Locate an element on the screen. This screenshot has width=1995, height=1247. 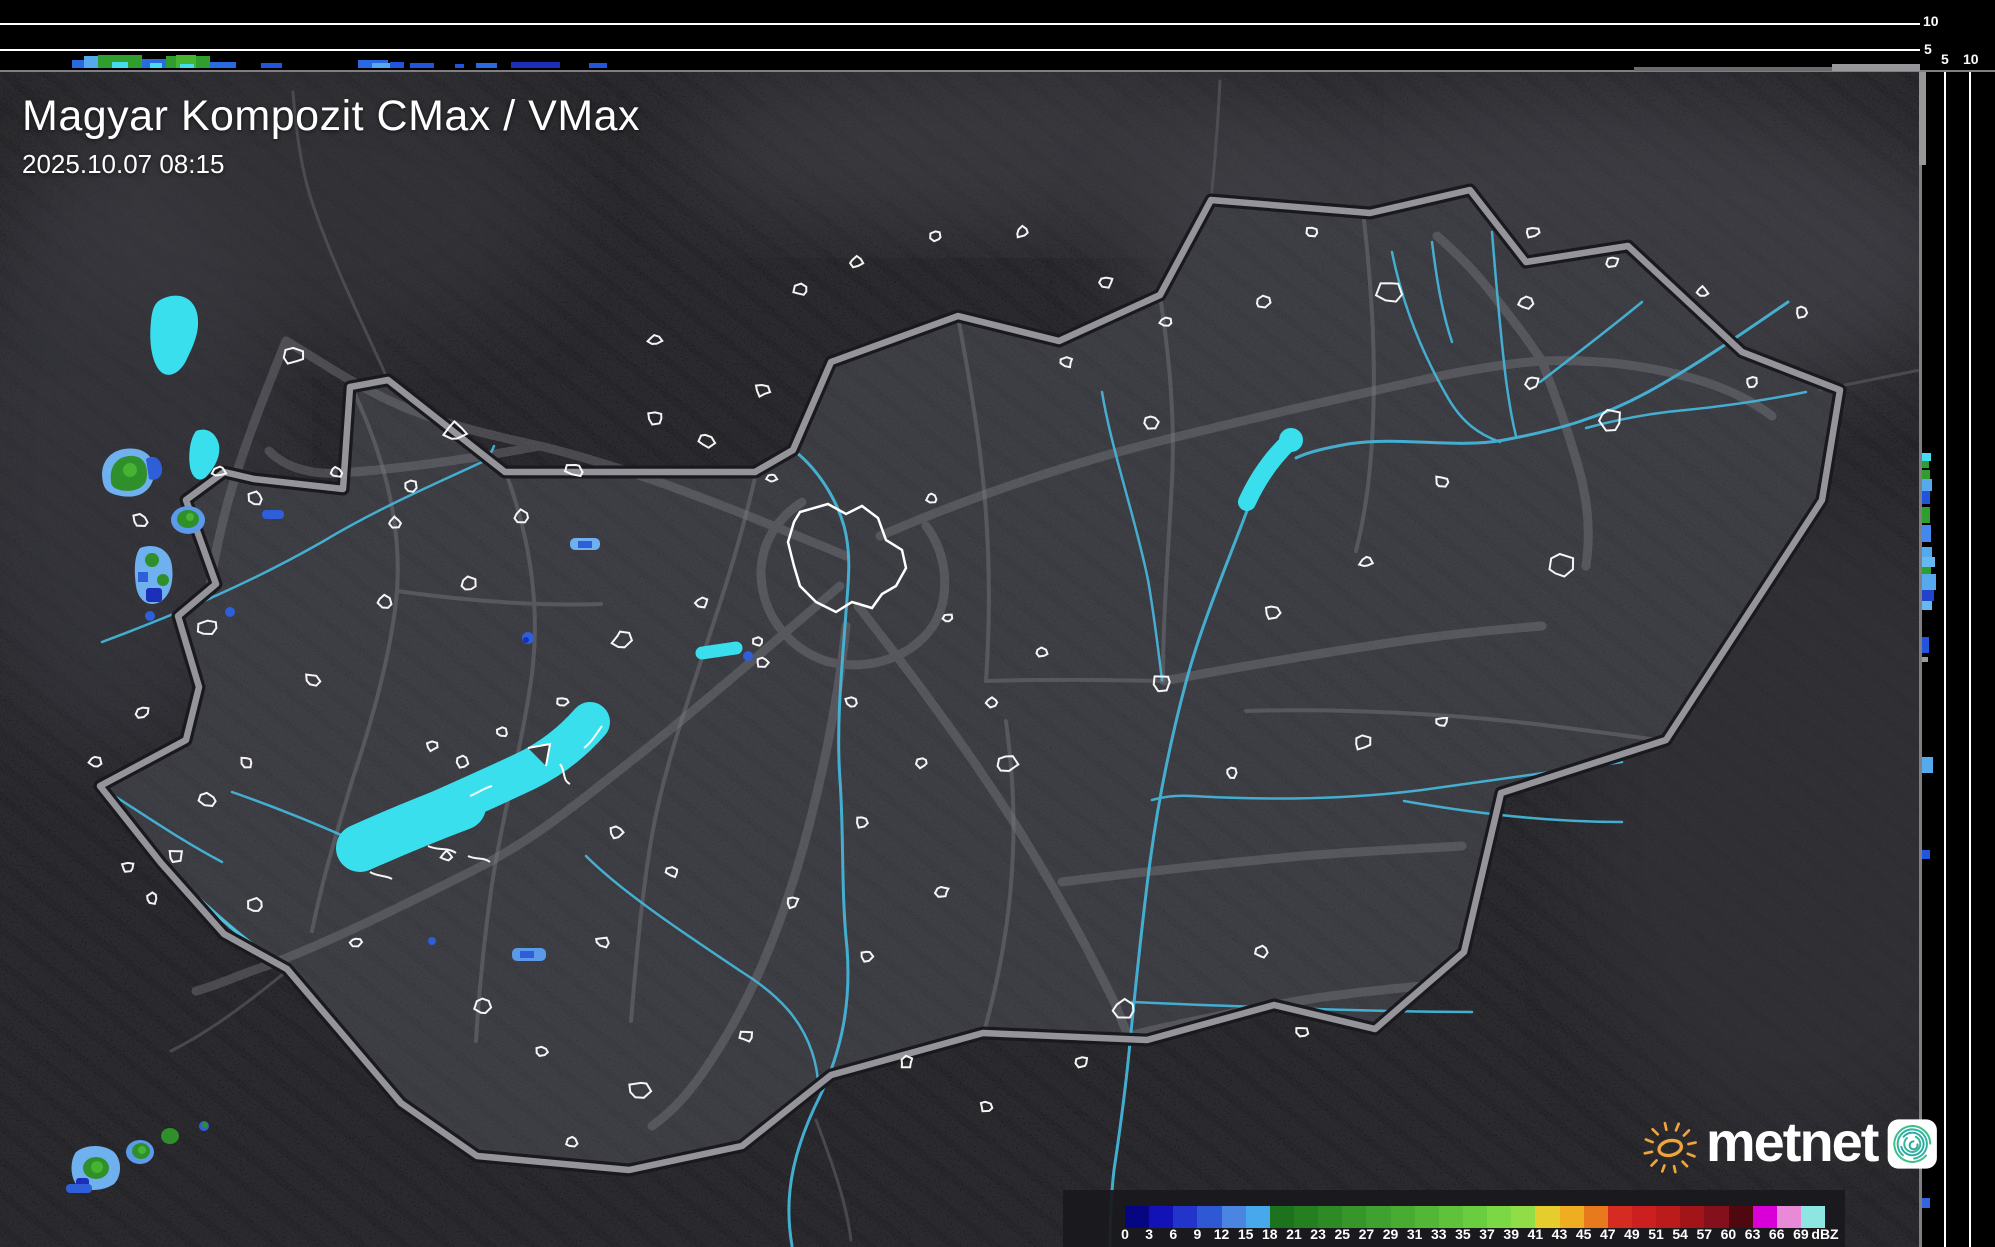
colorbar-tick: 69 is located at coordinates (1801, 1234).